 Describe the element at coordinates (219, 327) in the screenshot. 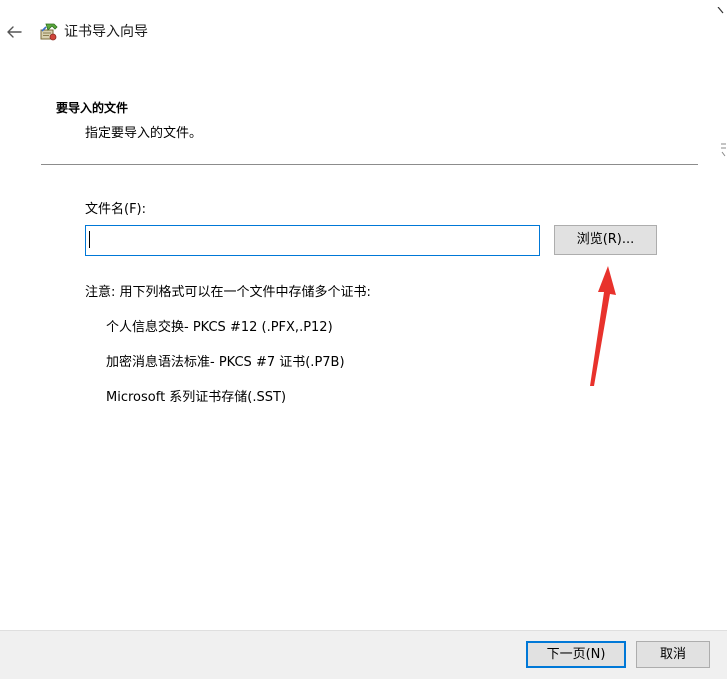

I see `format-item-pfx: 个人信息交换- PKCS #12 (.PFX,.P12)` at that location.